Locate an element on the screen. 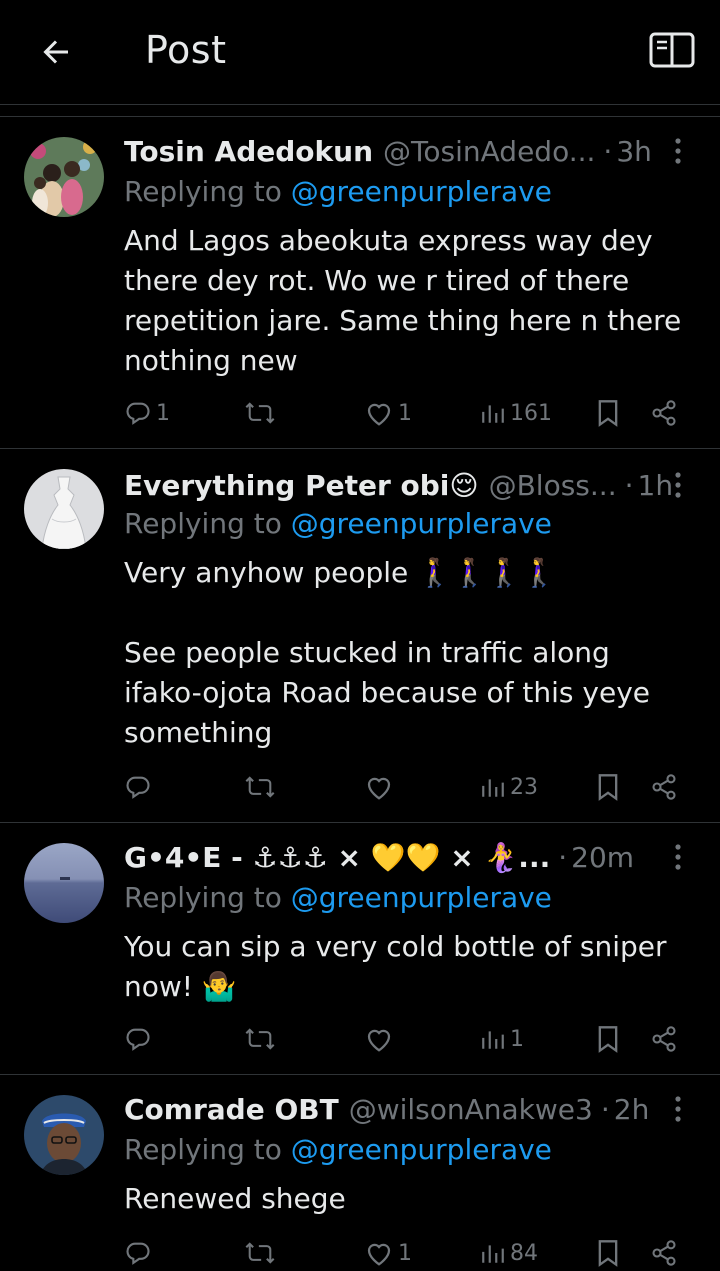 The image size is (720, 1271). header-divider is located at coordinates (360, 104).